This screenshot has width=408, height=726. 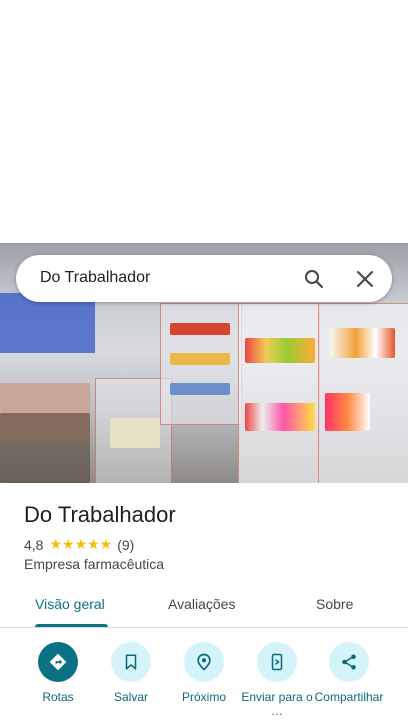 I want to click on share-icon, so click(x=349, y=662).